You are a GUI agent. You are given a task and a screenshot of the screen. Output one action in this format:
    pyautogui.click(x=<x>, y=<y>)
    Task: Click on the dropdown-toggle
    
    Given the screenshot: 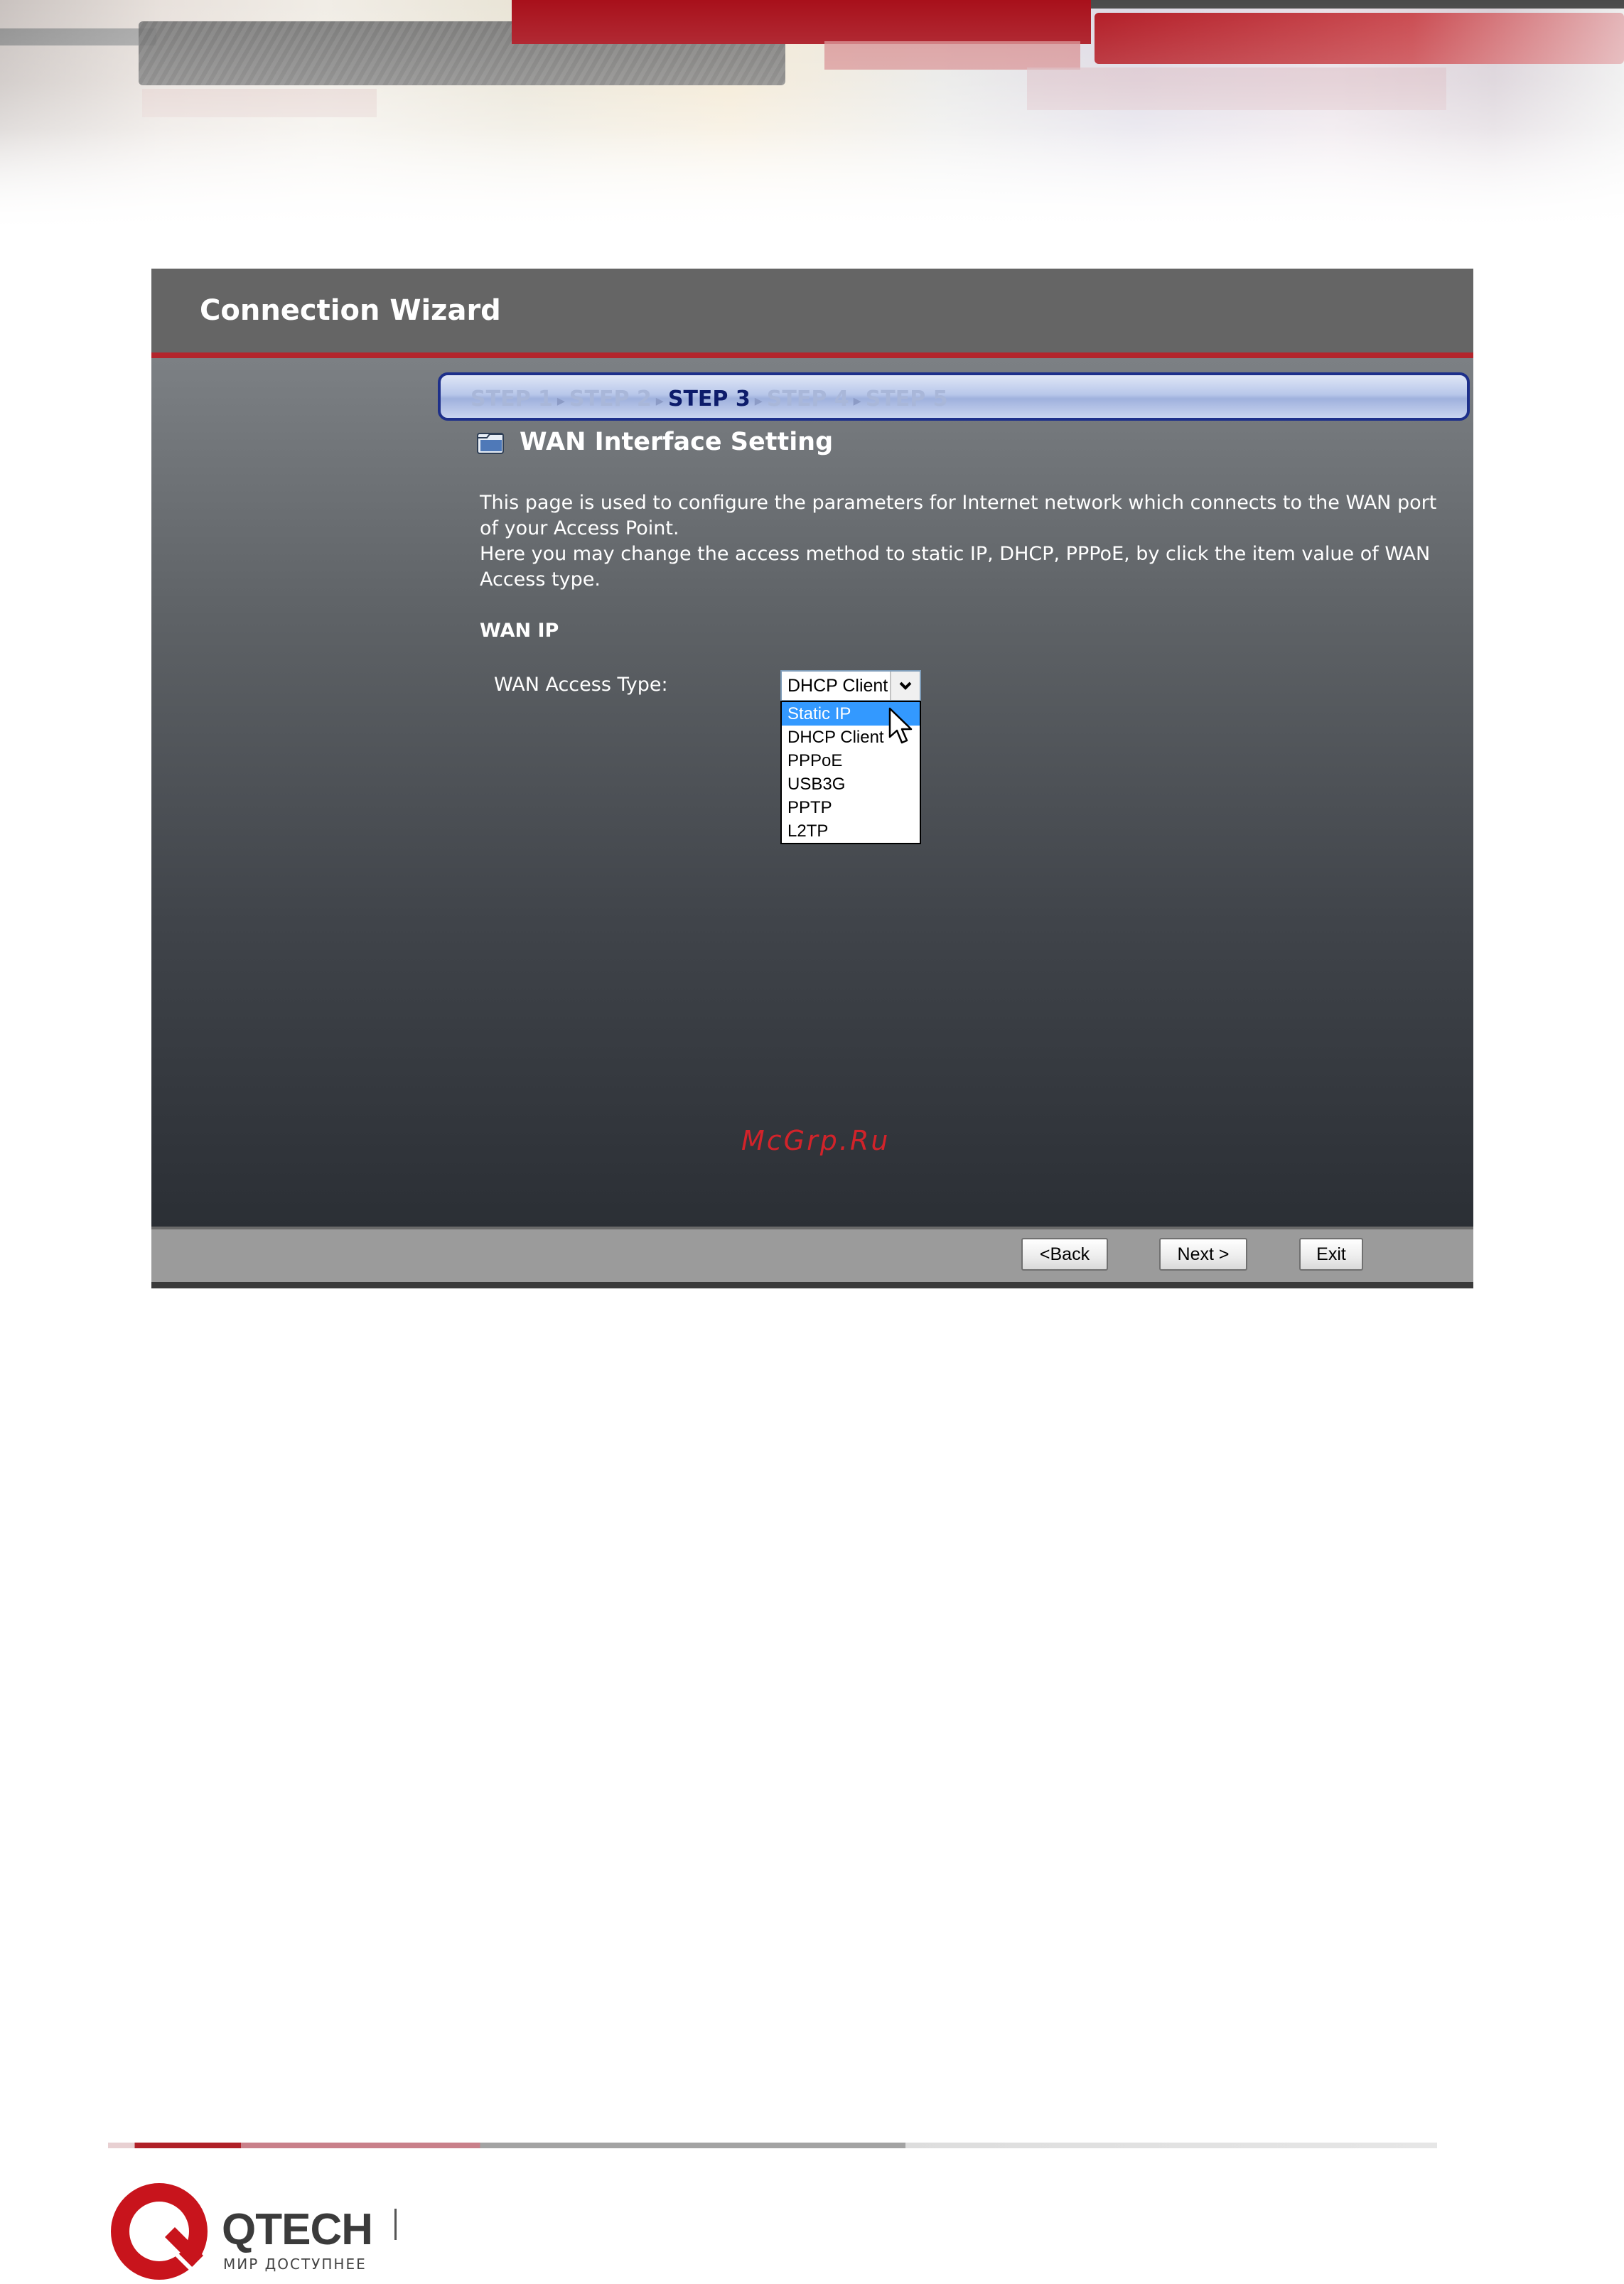 What is the action you would take?
    pyautogui.click(x=905, y=686)
    